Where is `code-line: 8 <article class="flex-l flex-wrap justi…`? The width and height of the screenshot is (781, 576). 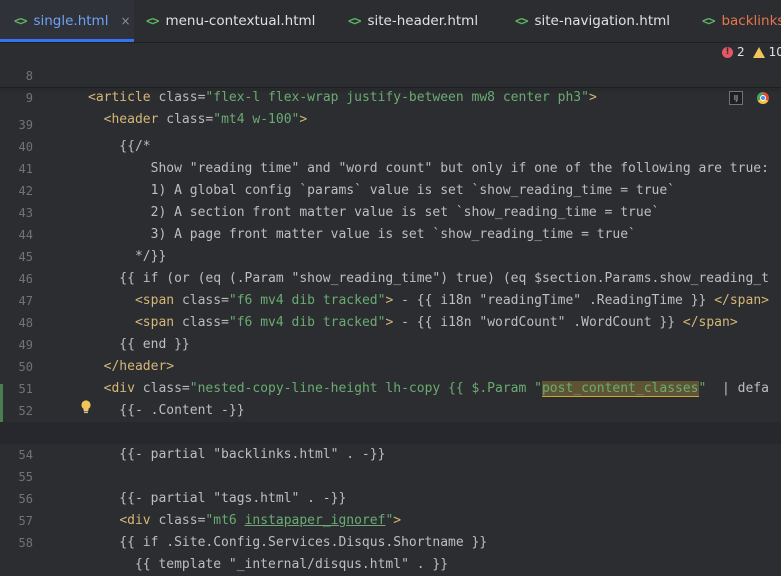
code-line: 8 <article class="flex-l flex-wrap justi… is located at coordinates (390, 74).